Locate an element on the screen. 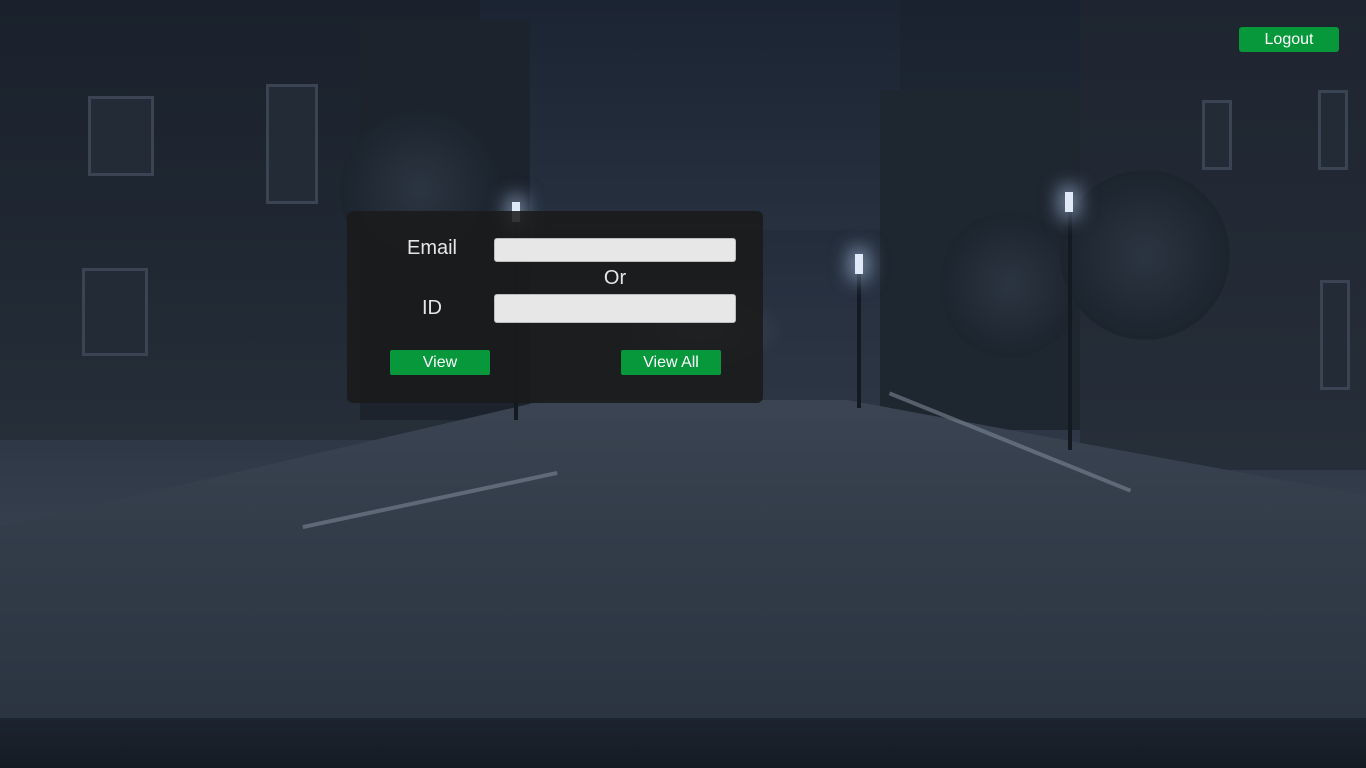 This screenshot has height=768, width=1366. view-button: View is located at coordinates (440, 362).